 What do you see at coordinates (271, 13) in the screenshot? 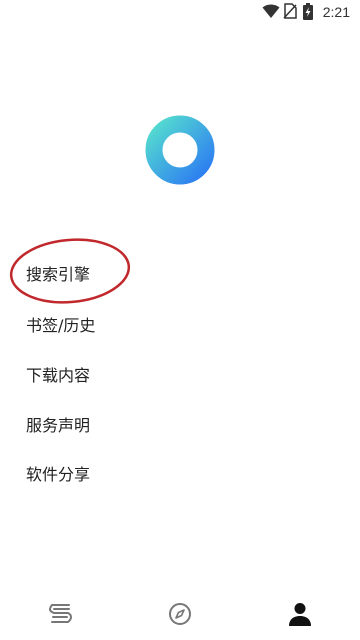
I see `wifi-icon` at bounding box center [271, 13].